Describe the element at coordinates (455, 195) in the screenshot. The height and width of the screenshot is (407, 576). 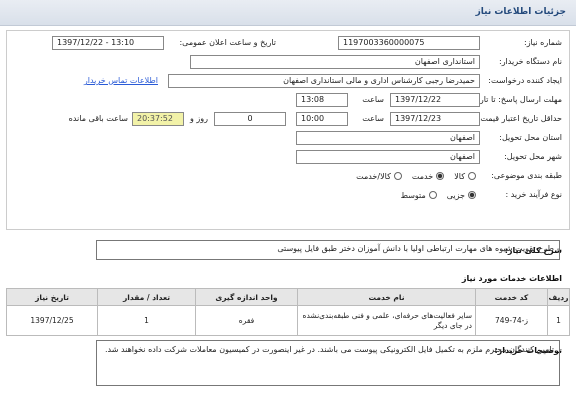
I see `process-option-label: جزیی` at that location.